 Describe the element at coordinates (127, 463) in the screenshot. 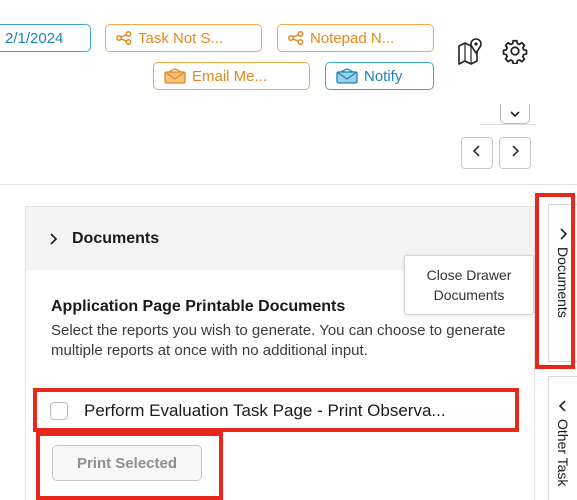

I see `print-selected-button: Print Selected` at that location.